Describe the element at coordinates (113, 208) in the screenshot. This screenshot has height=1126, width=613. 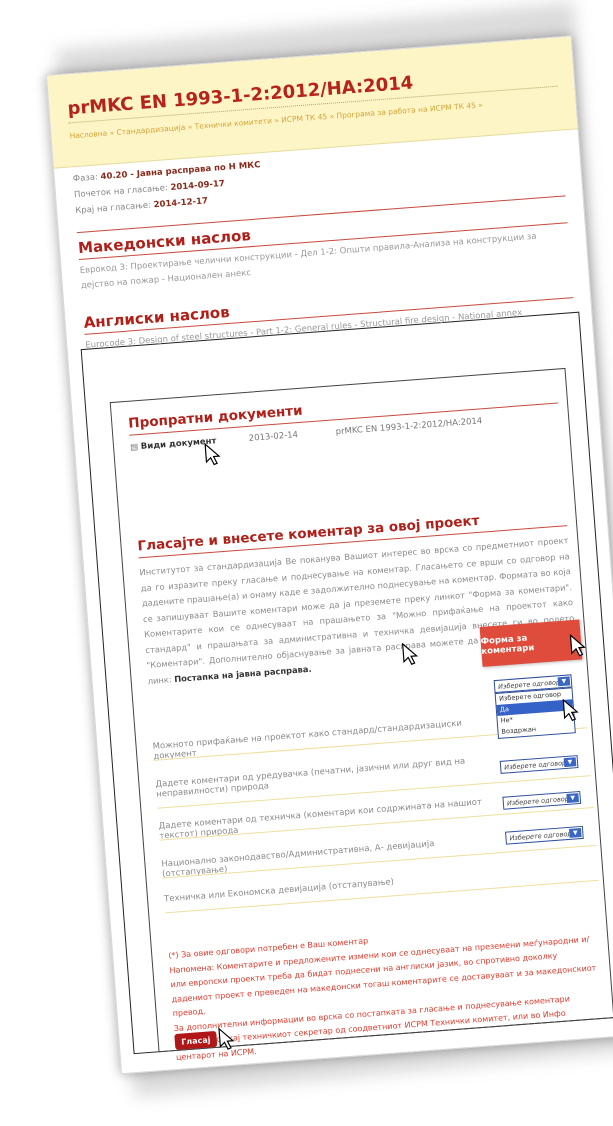
I see `end-label: Крај на гласање:` at that location.